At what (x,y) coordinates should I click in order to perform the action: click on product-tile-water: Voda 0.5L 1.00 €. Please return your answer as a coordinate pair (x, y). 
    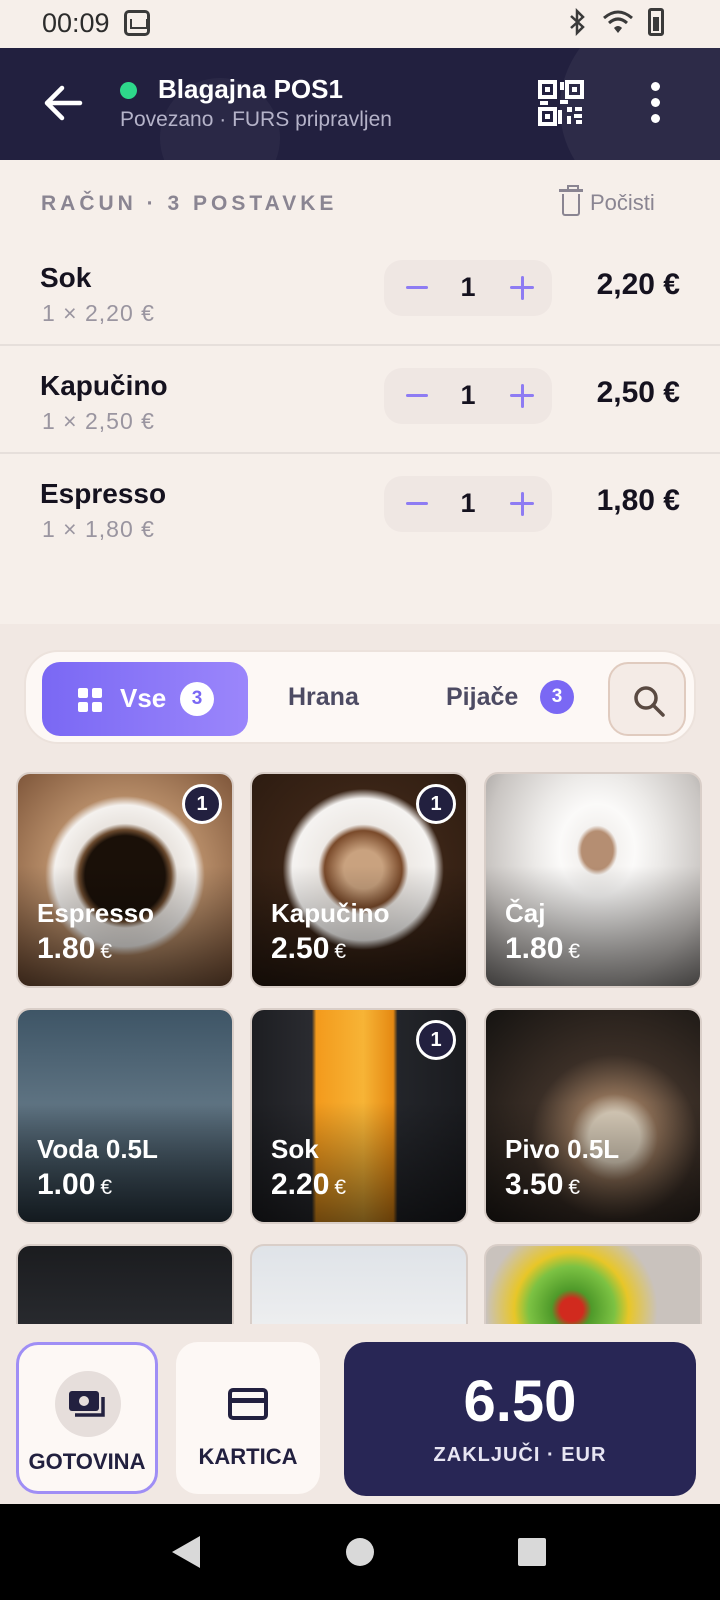
    Looking at the image, I should click on (125, 1116).